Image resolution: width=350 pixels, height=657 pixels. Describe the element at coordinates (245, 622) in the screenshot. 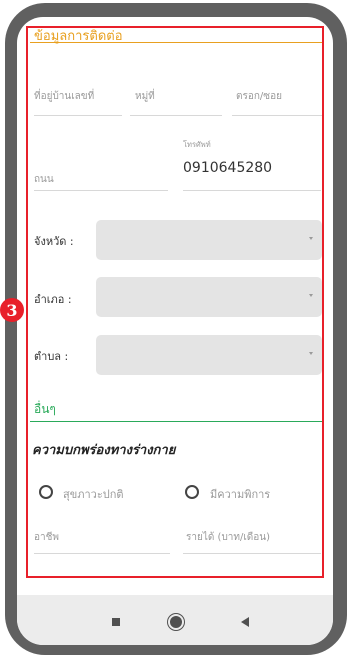

I see `back-icon` at that location.